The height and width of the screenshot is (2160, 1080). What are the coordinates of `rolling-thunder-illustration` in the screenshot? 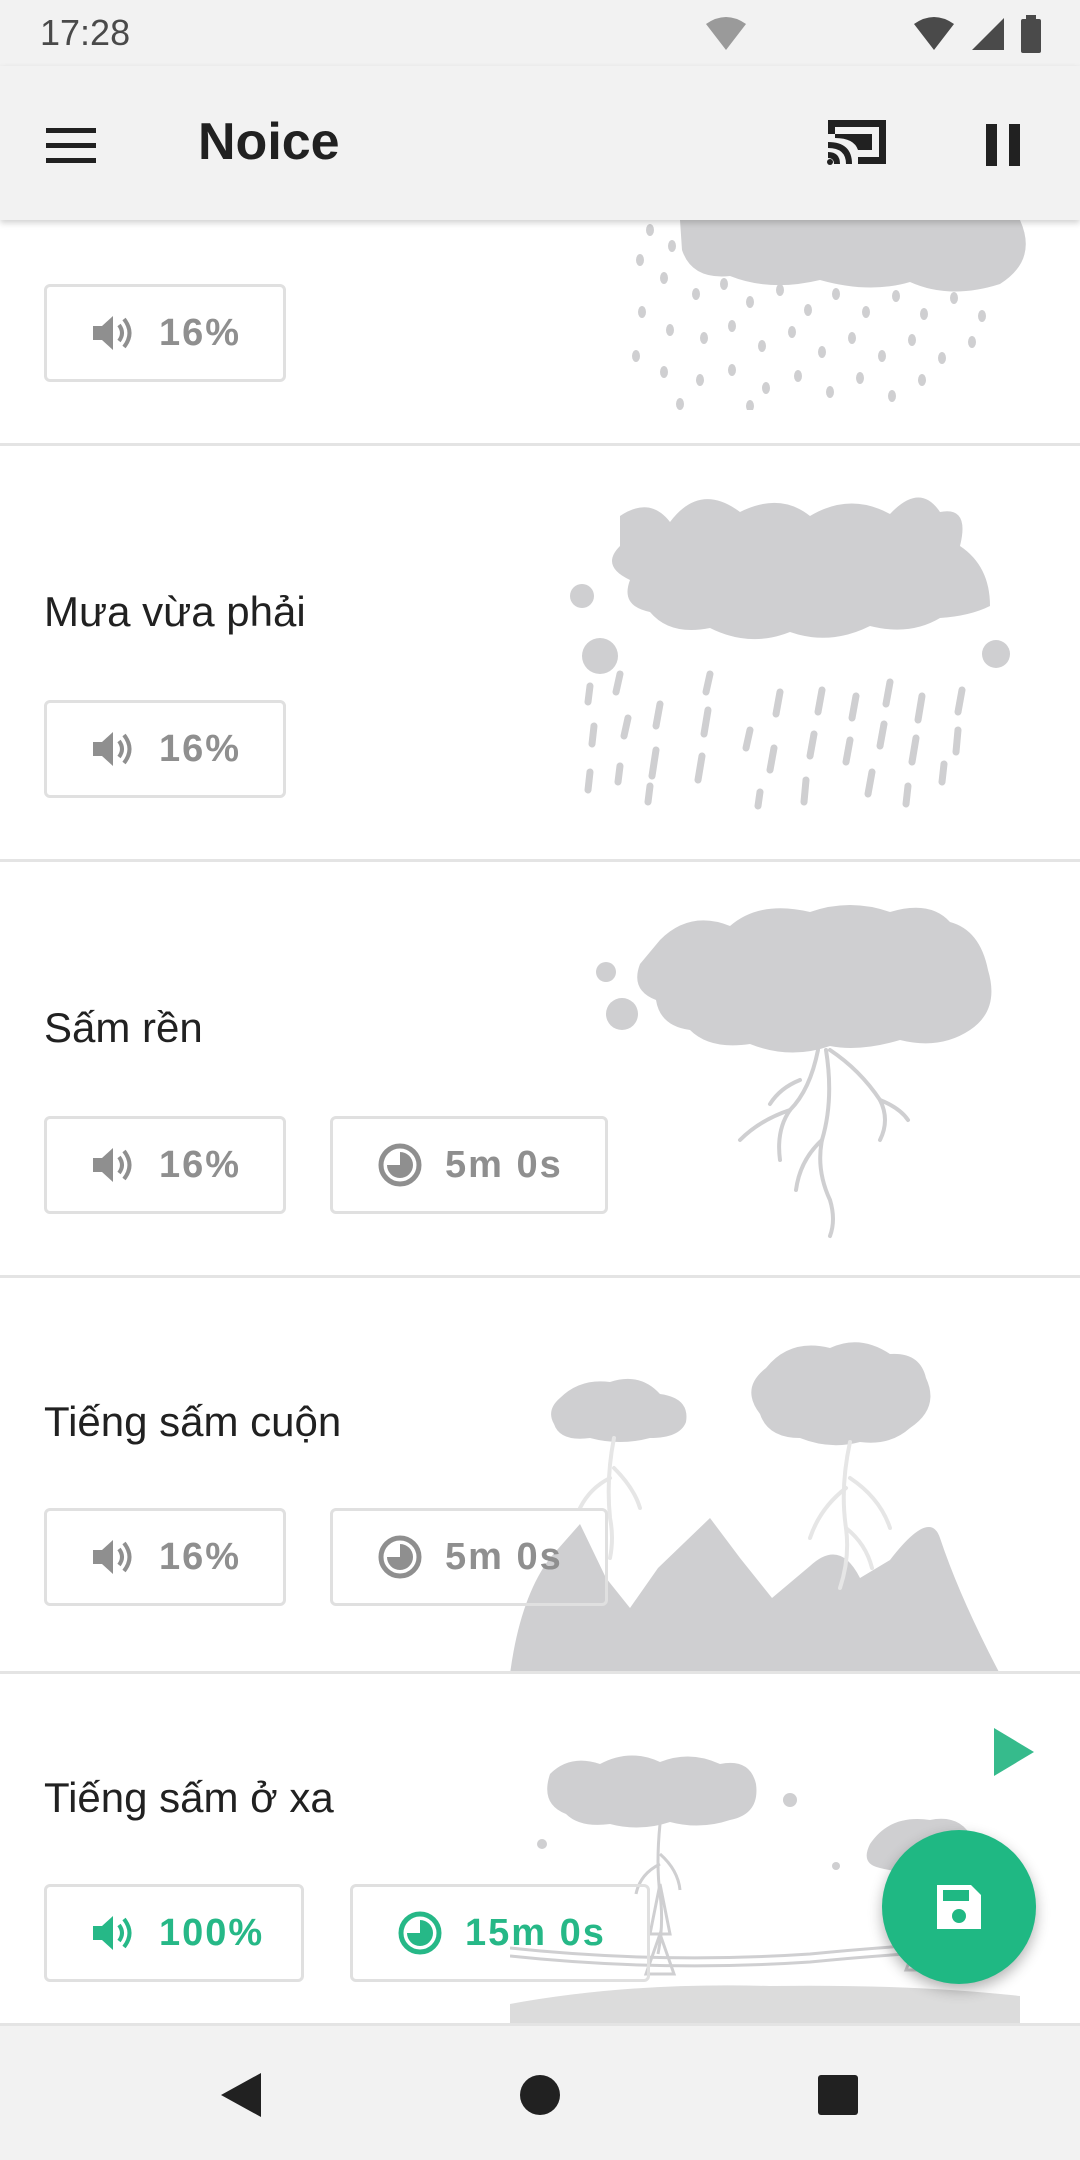 It's located at (754, 1506).